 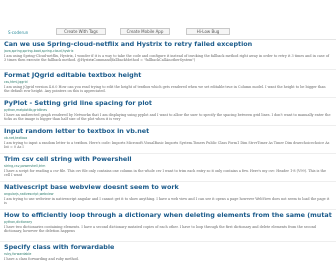 I want to click on nav-create-mobile-app-button: Create Mobile App, so click(x=145, y=31).